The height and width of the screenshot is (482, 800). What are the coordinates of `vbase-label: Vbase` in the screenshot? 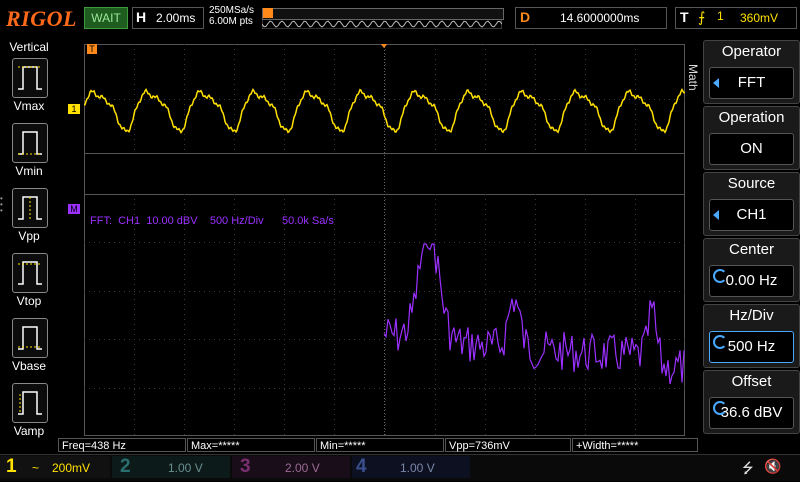 It's located at (29, 366).